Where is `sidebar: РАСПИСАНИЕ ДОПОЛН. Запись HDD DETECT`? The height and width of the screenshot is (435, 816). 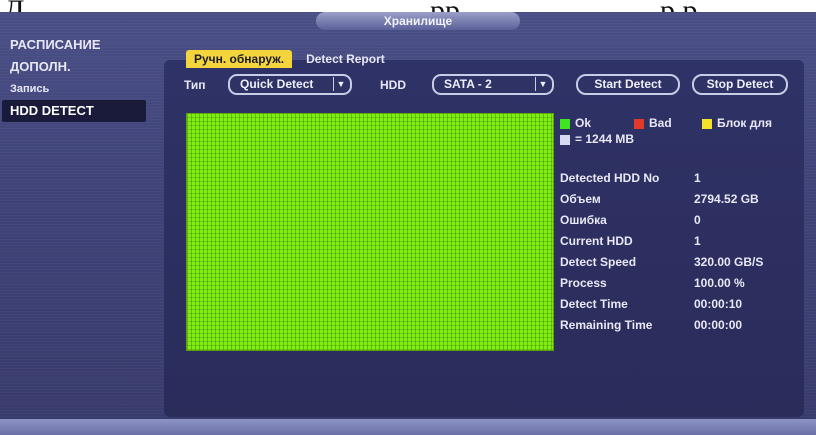
sidebar: РАСПИСАНИЕ ДОПОЛН. Запись HDD DETECT is located at coordinates (74, 78).